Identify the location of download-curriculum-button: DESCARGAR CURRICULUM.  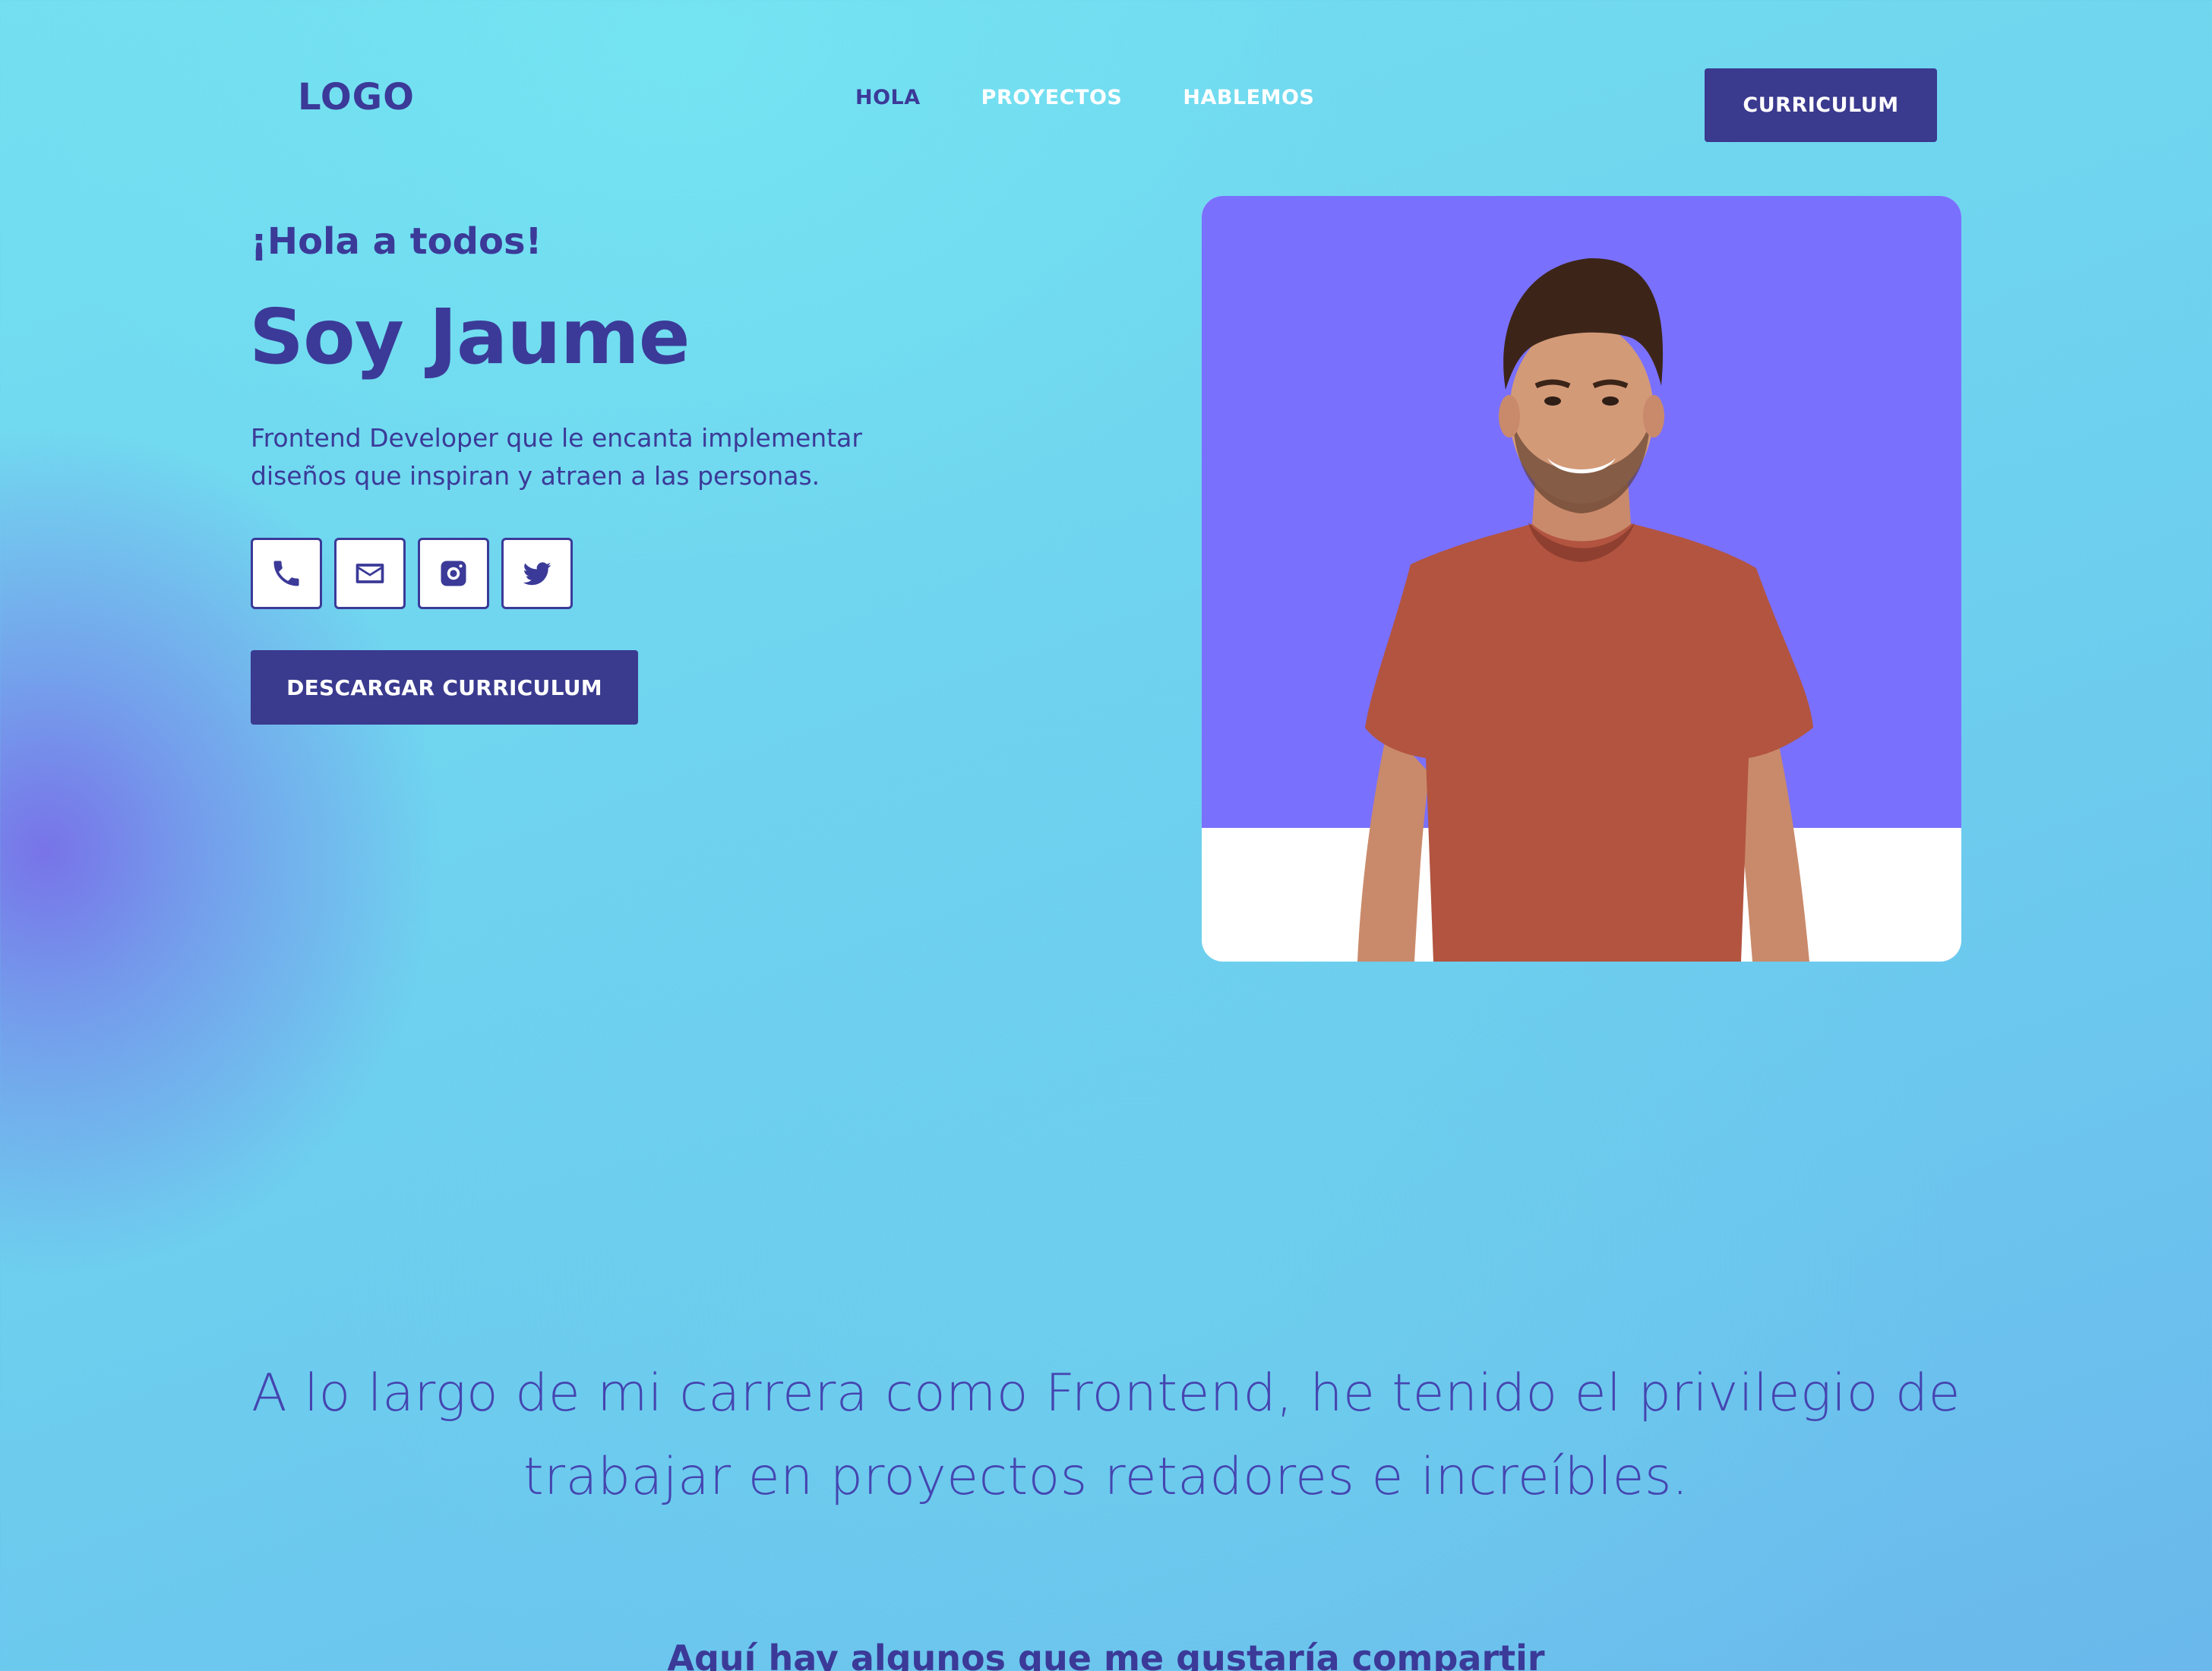
(444, 687).